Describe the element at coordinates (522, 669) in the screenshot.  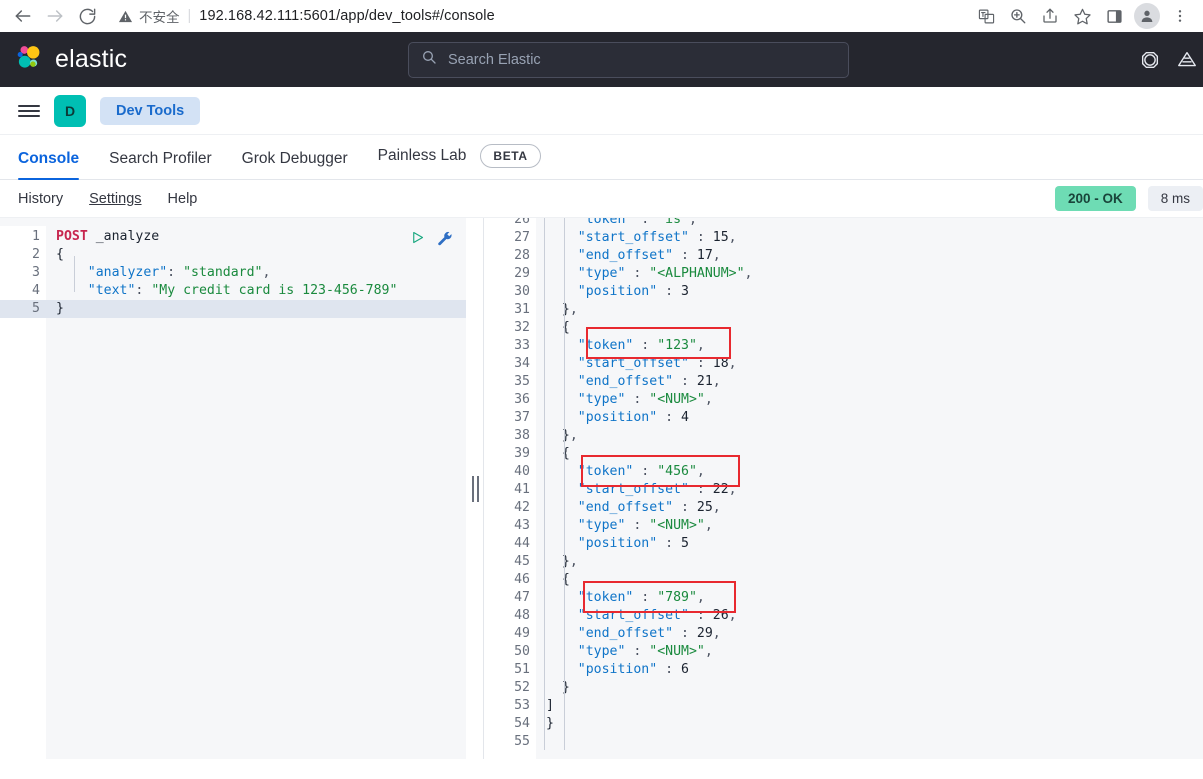
I see `line-number: 51` at that location.